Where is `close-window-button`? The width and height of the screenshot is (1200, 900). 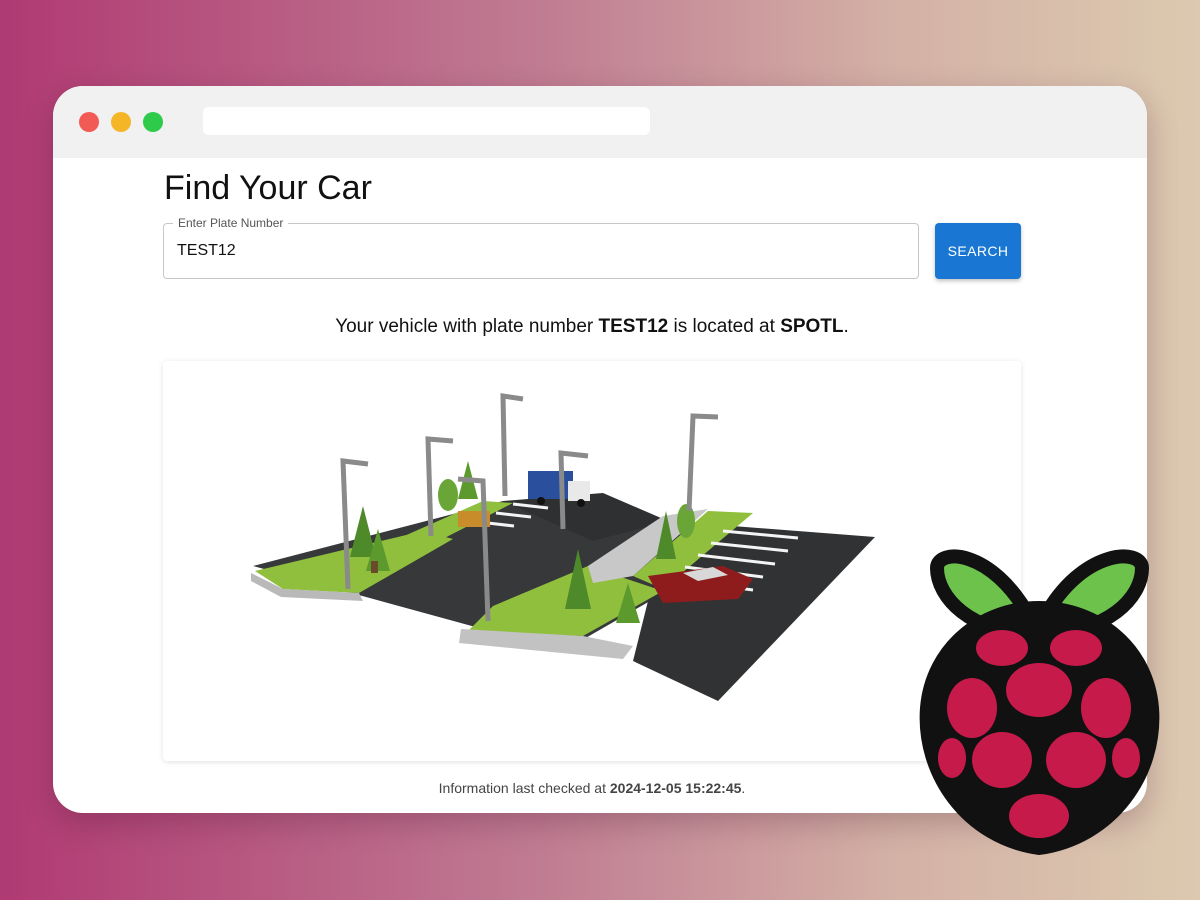
close-window-button is located at coordinates (89, 122).